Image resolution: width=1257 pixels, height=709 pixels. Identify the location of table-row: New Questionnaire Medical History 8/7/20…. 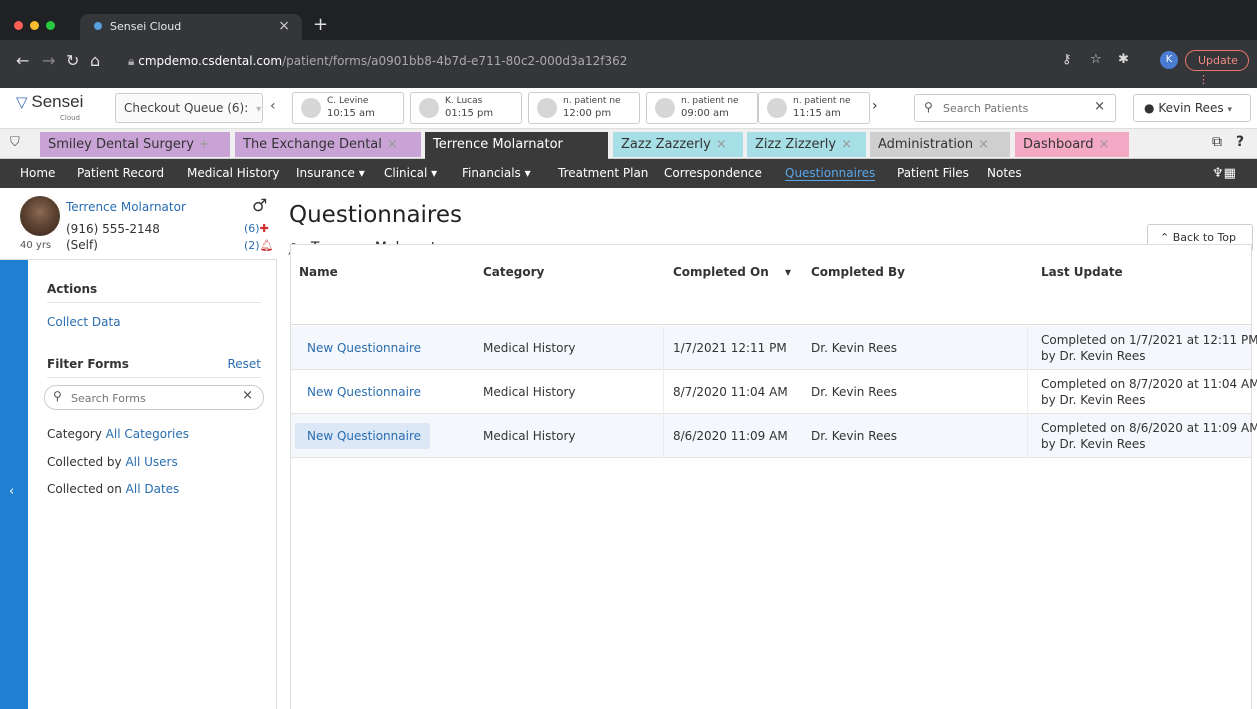
(774, 392).